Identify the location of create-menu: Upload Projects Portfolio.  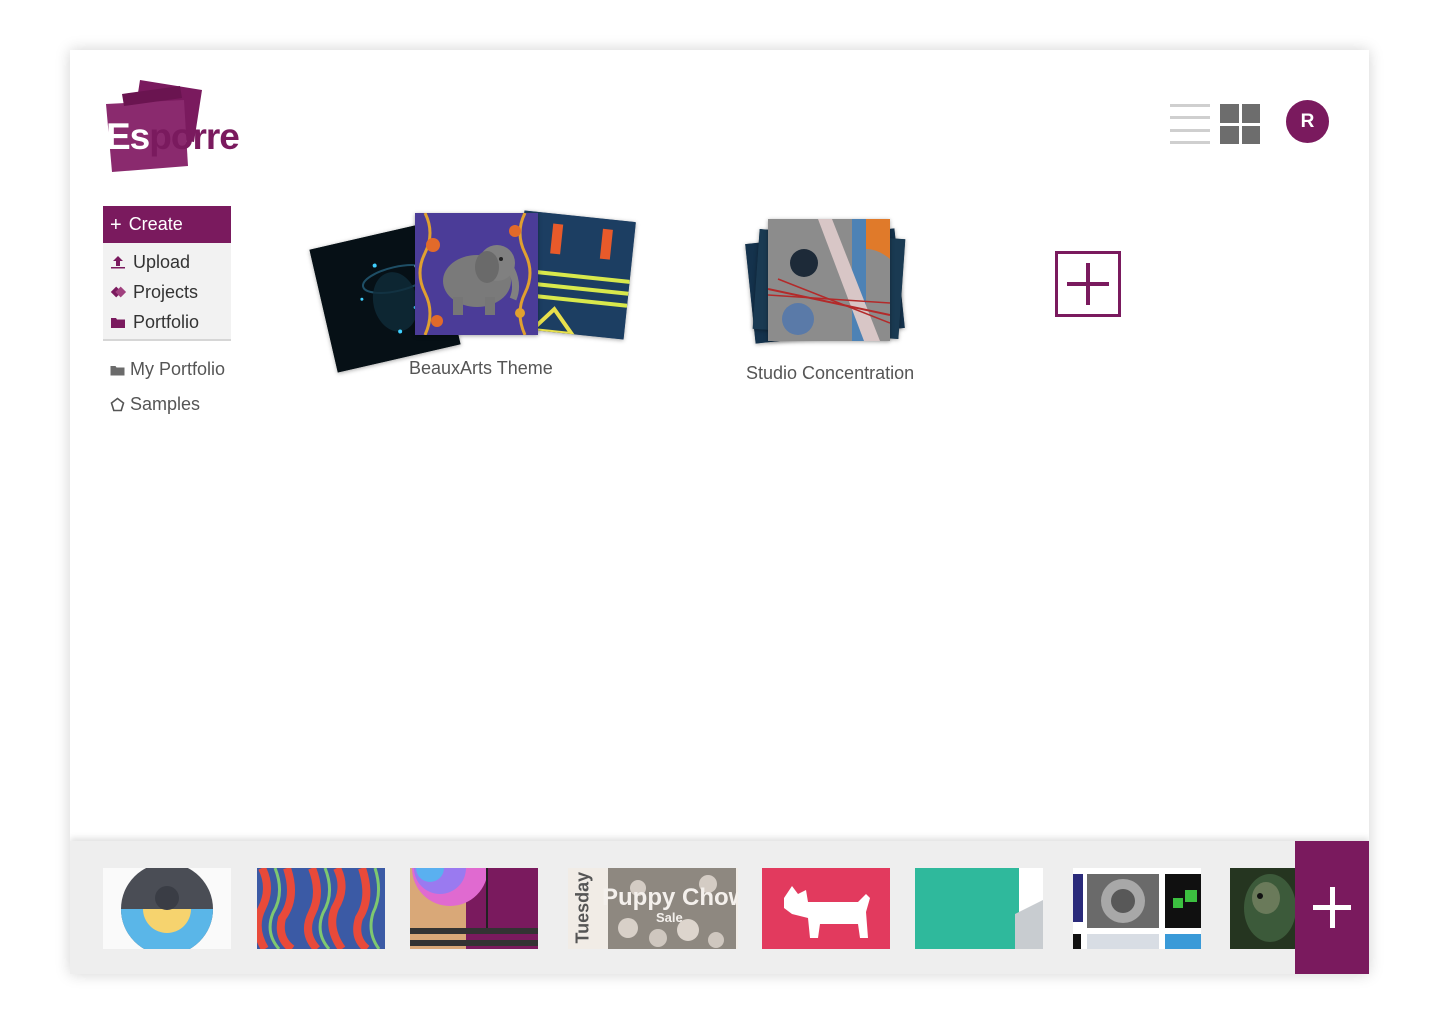
(167, 292).